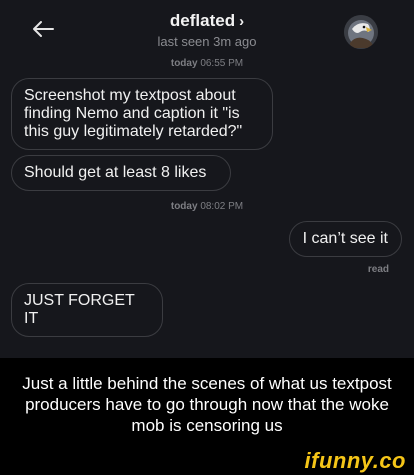 The width and height of the screenshot is (414, 475). Describe the element at coordinates (202, 20) in the screenshot. I see `contact-name-text: deflated` at that location.